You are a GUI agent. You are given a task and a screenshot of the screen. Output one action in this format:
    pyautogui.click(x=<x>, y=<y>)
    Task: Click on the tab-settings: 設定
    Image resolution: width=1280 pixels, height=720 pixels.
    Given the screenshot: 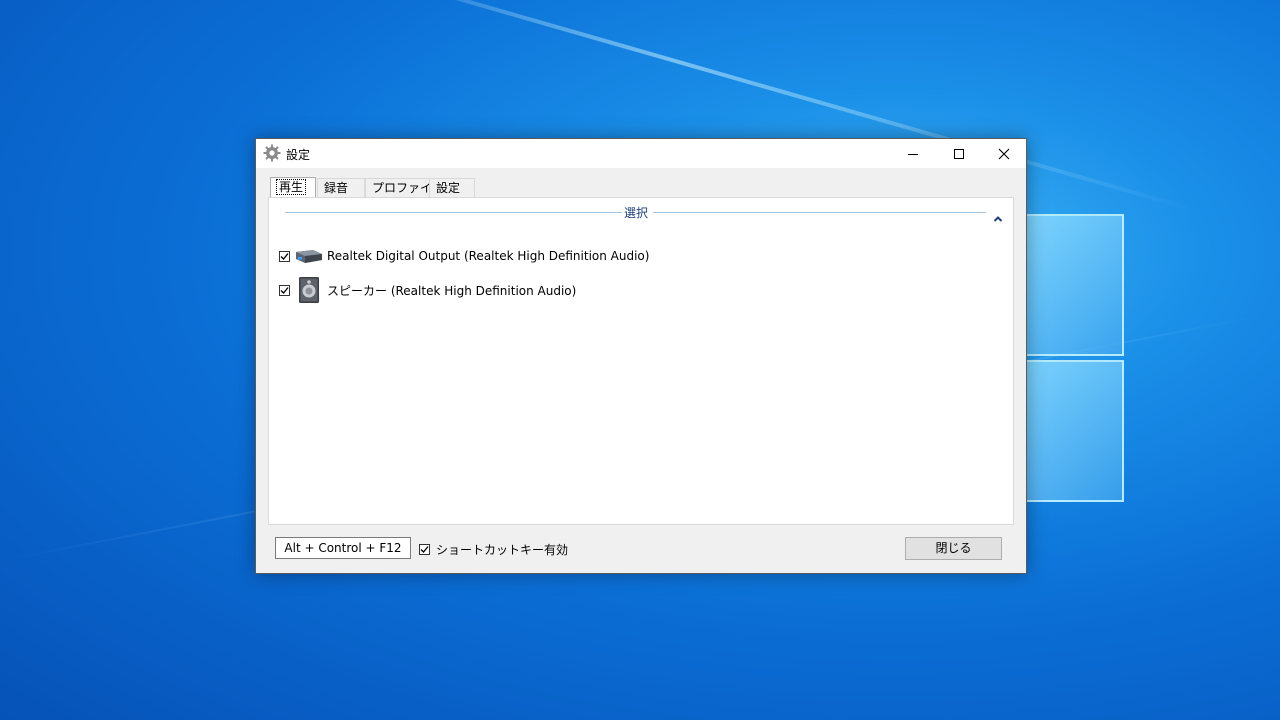 What is the action you would take?
    pyautogui.click(x=452, y=187)
    